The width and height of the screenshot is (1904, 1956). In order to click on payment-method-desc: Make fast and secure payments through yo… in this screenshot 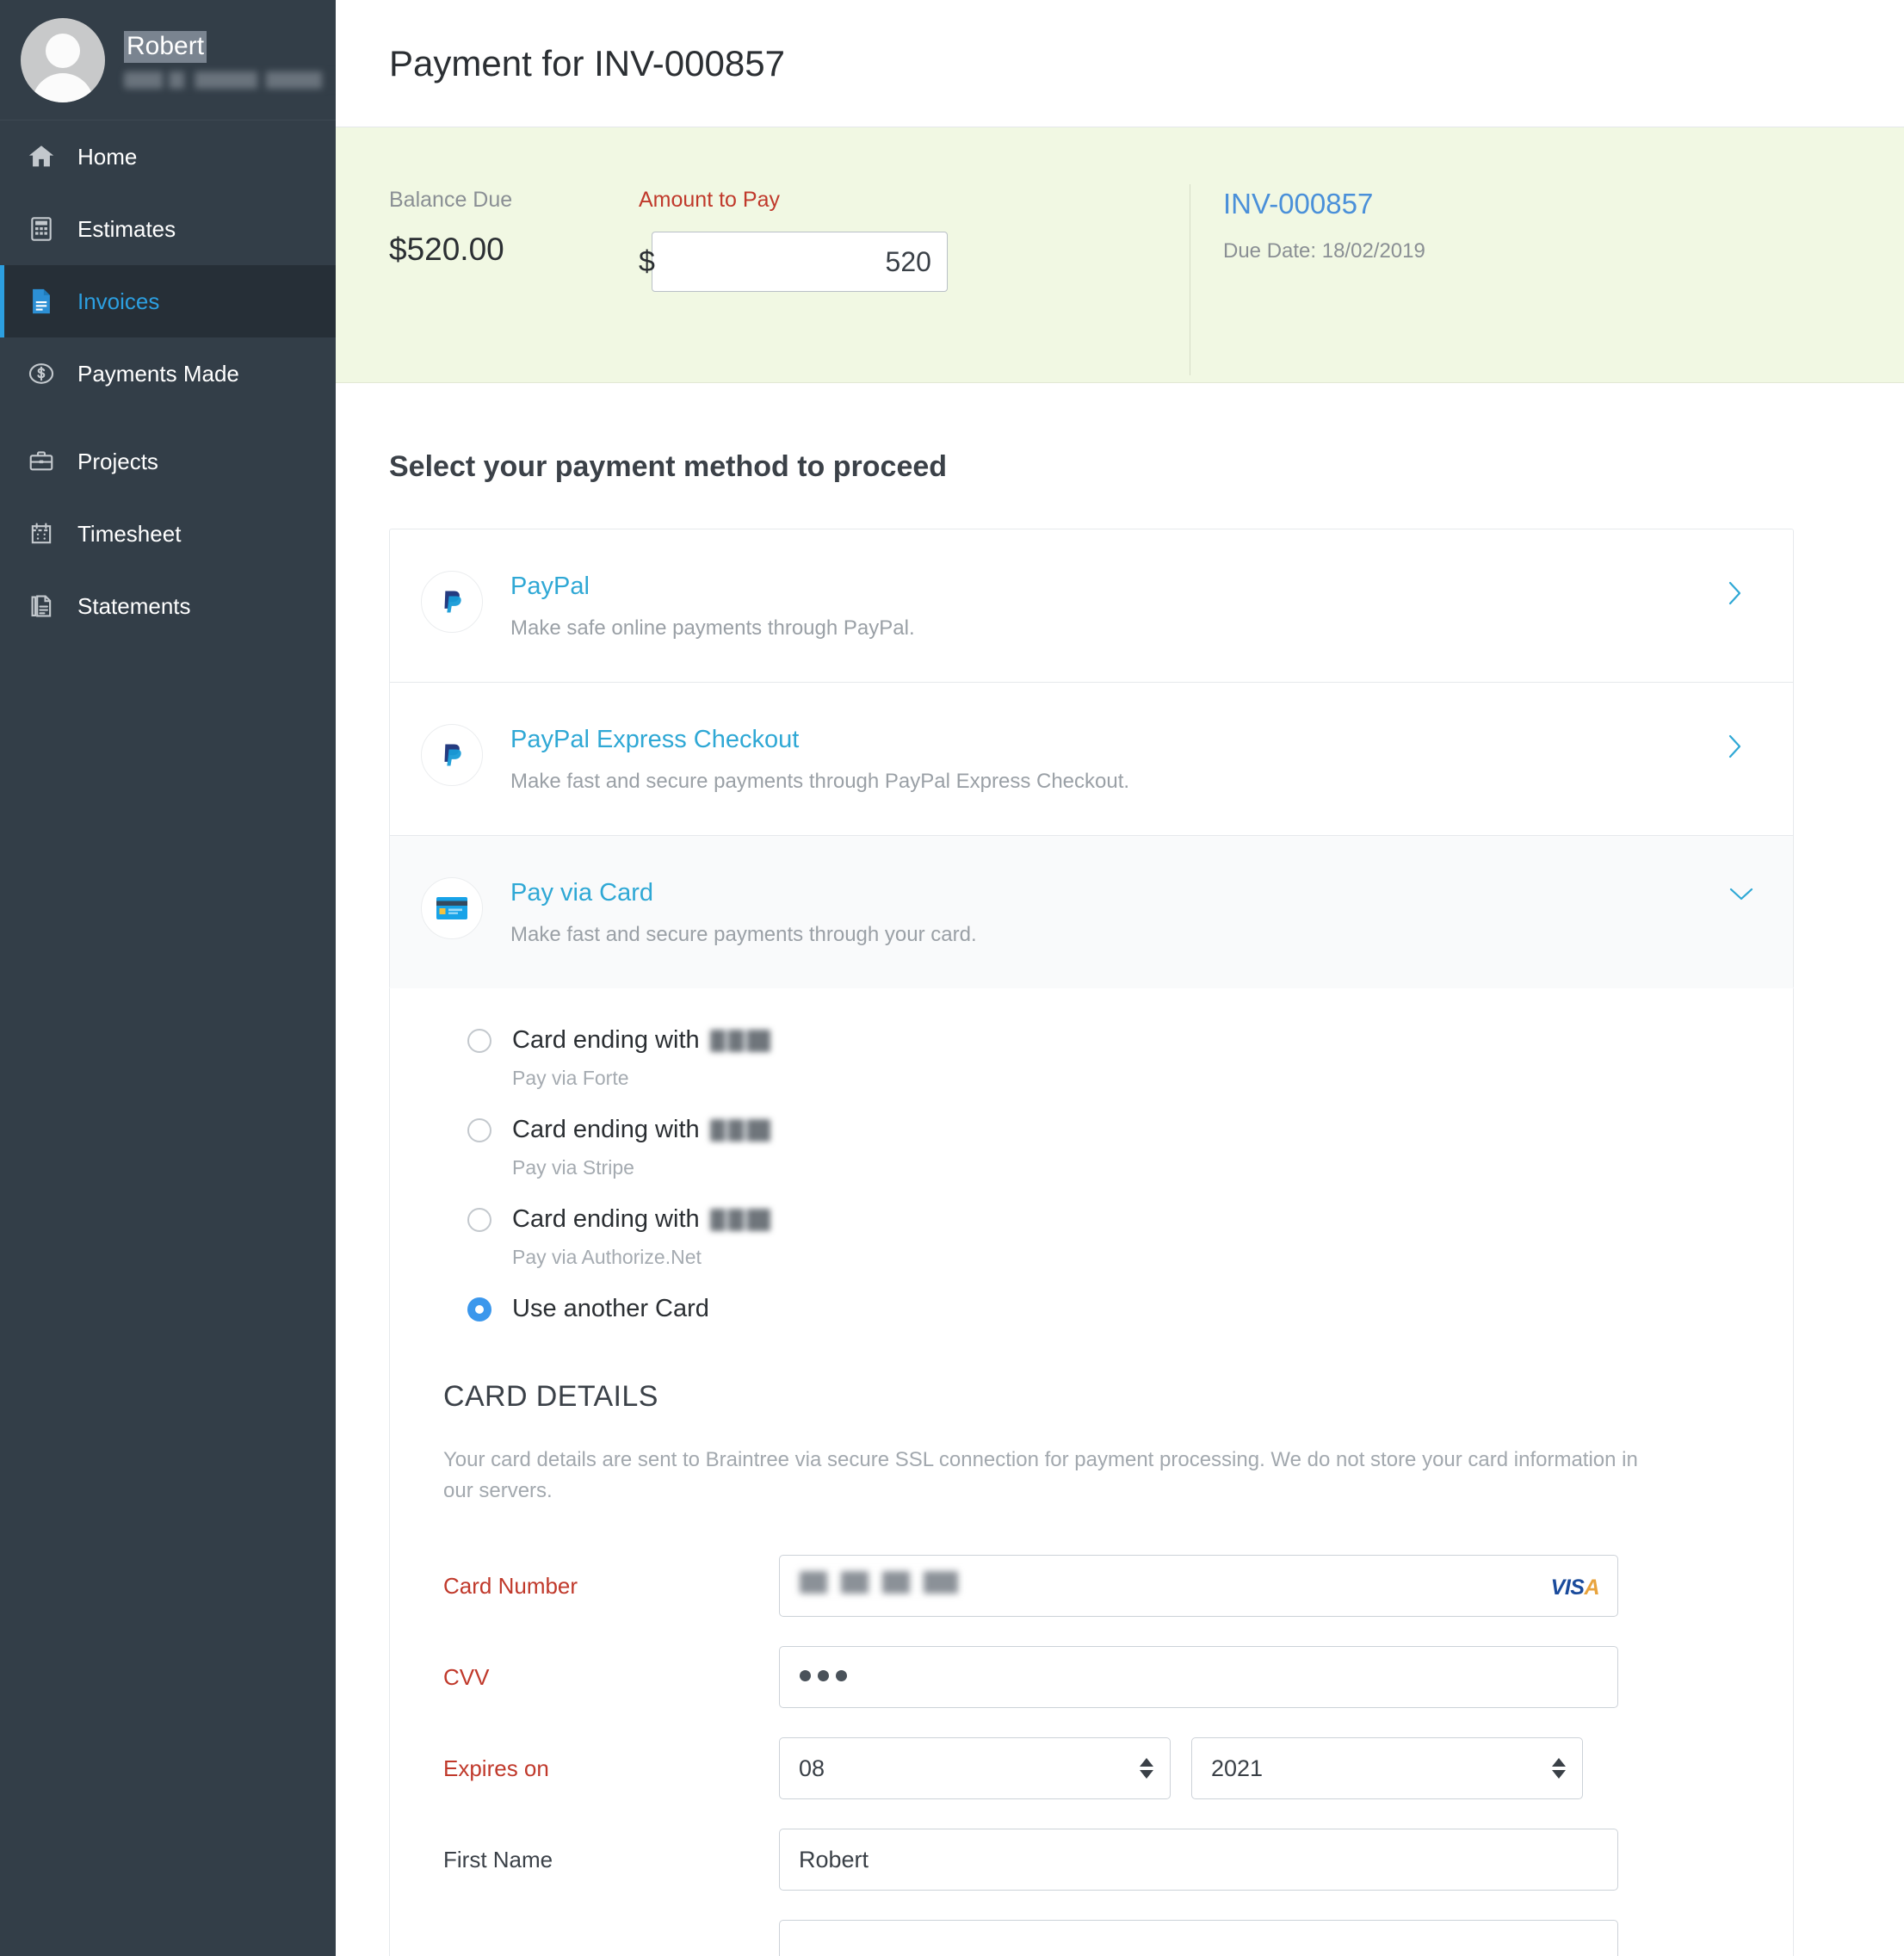, I will do `click(744, 934)`.